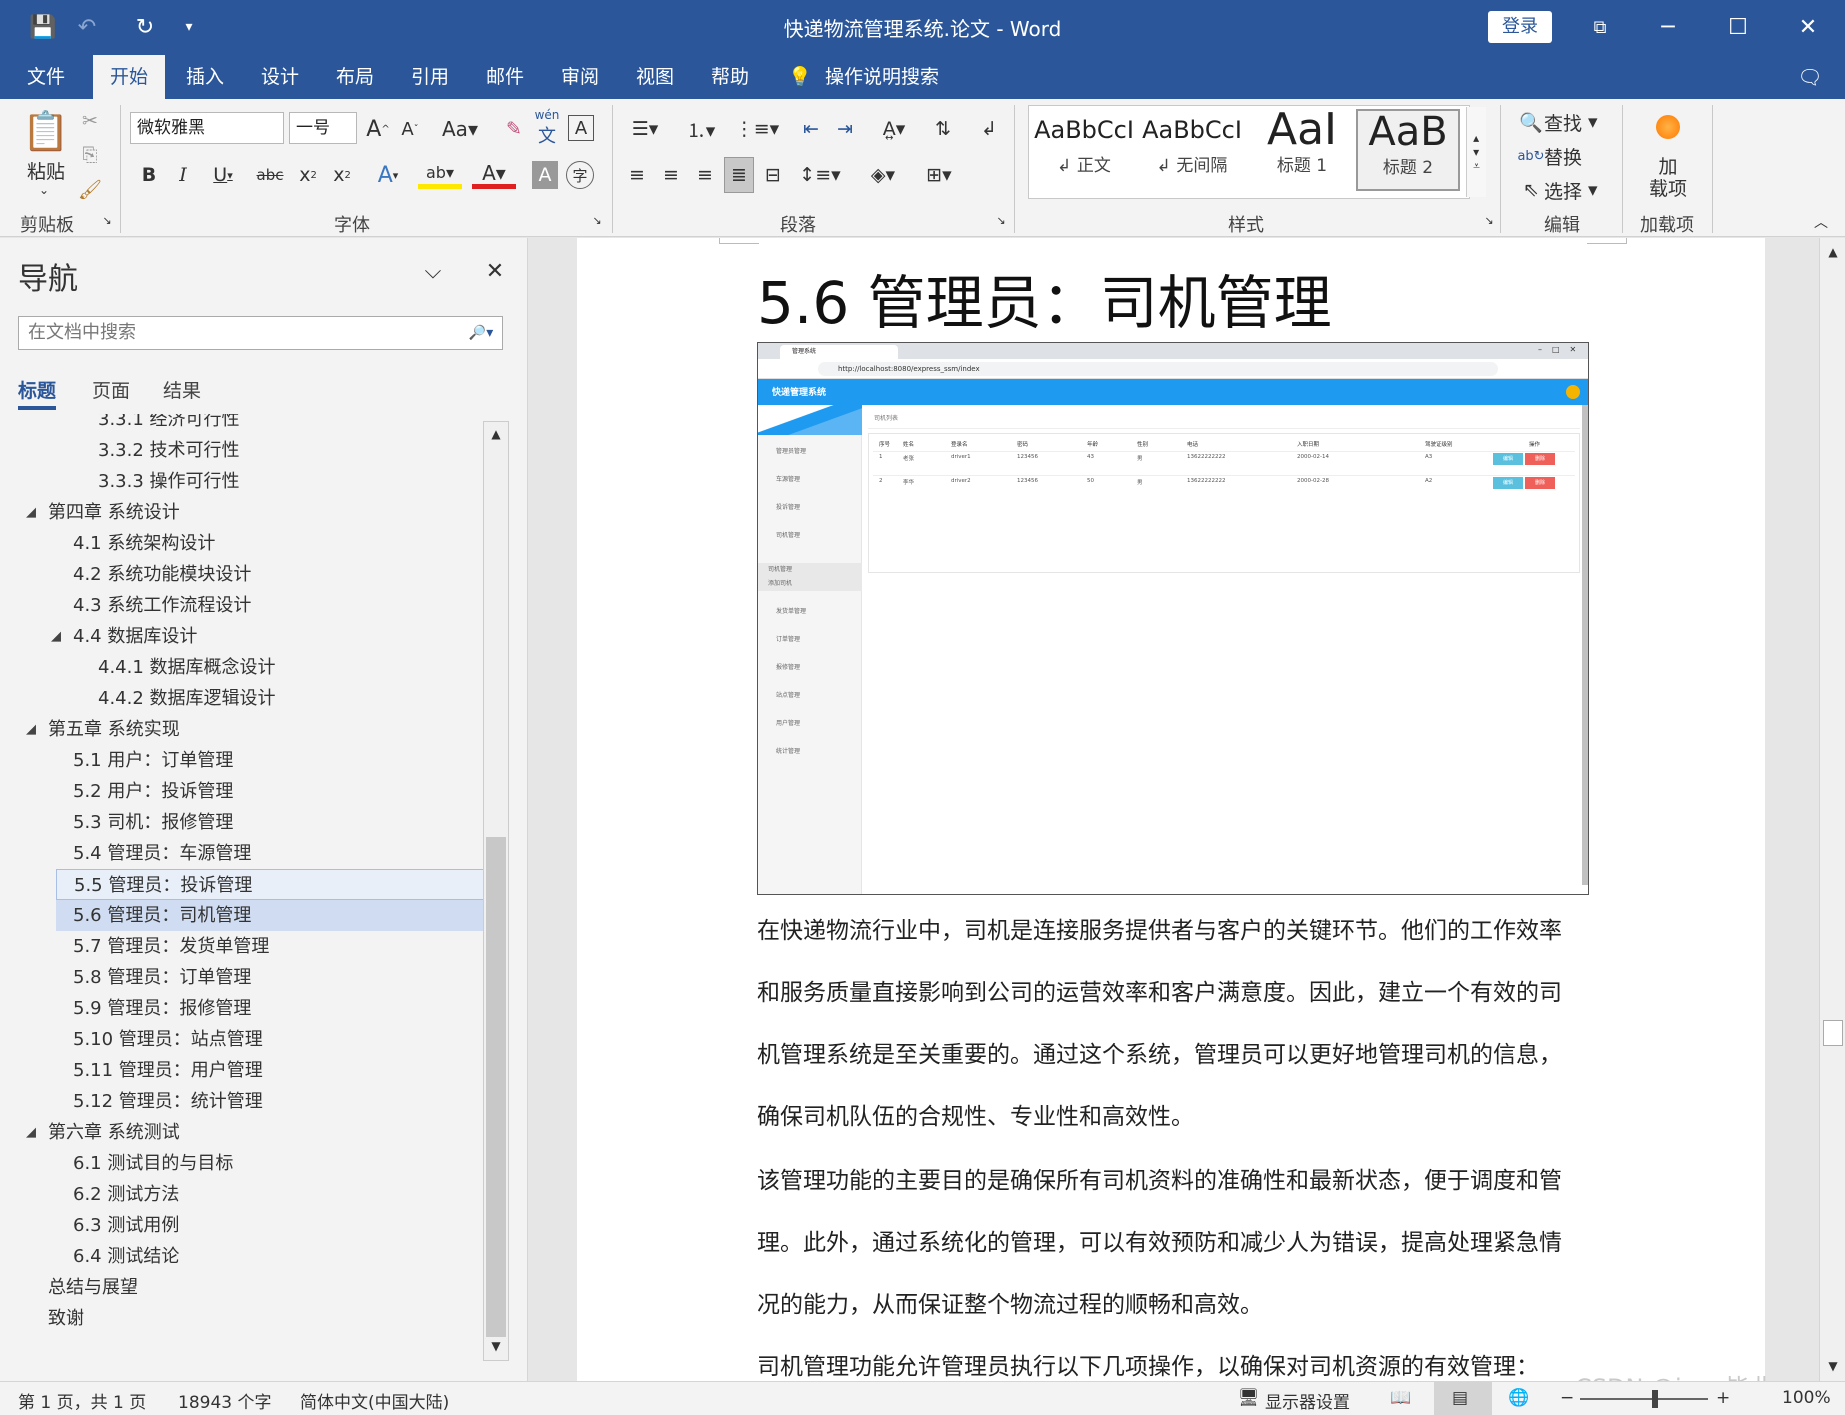 This screenshot has height=1415, width=1845. What do you see at coordinates (107, 220) in the screenshot?
I see `clipboard-launcher-icon: ↘` at bounding box center [107, 220].